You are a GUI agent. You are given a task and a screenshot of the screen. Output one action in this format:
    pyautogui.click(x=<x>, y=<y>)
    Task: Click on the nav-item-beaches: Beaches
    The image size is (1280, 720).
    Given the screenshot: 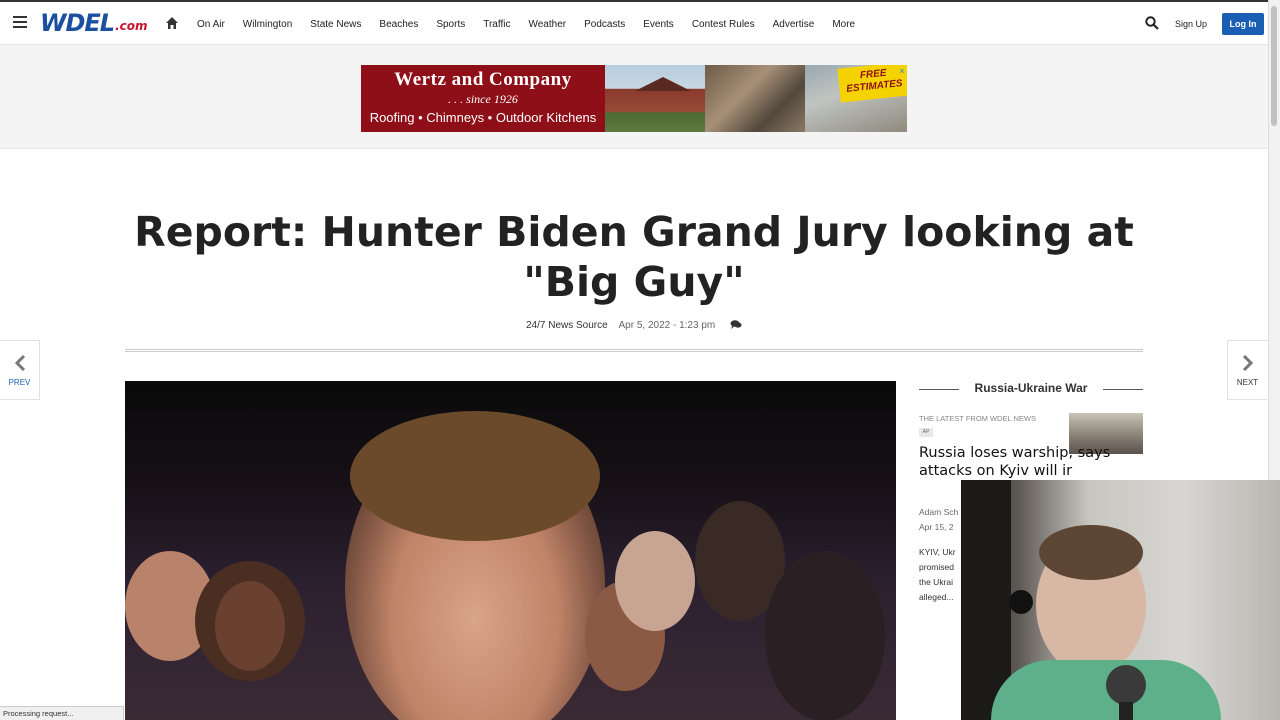 What is the action you would take?
    pyautogui.click(x=398, y=24)
    